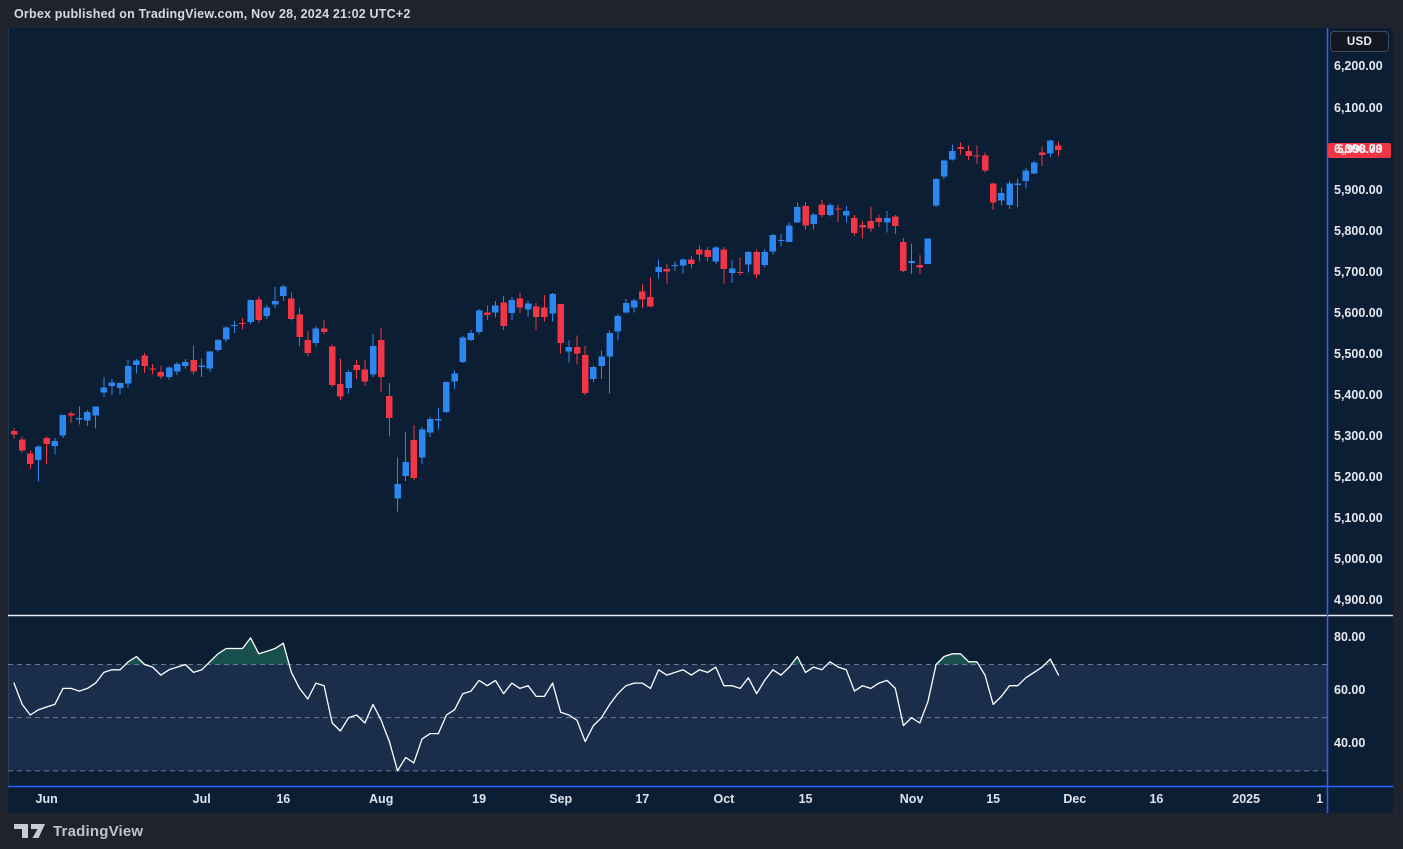 The height and width of the screenshot is (849, 1403). What do you see at coordinates (1358, 66) in the screenshot?
I see `price-tick: 6,200.00` at bounding box center [1358, 66].